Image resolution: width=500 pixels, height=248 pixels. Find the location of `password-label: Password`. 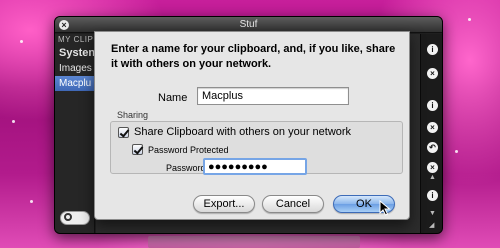

password-label: Password is located at coordinates (186, 168).